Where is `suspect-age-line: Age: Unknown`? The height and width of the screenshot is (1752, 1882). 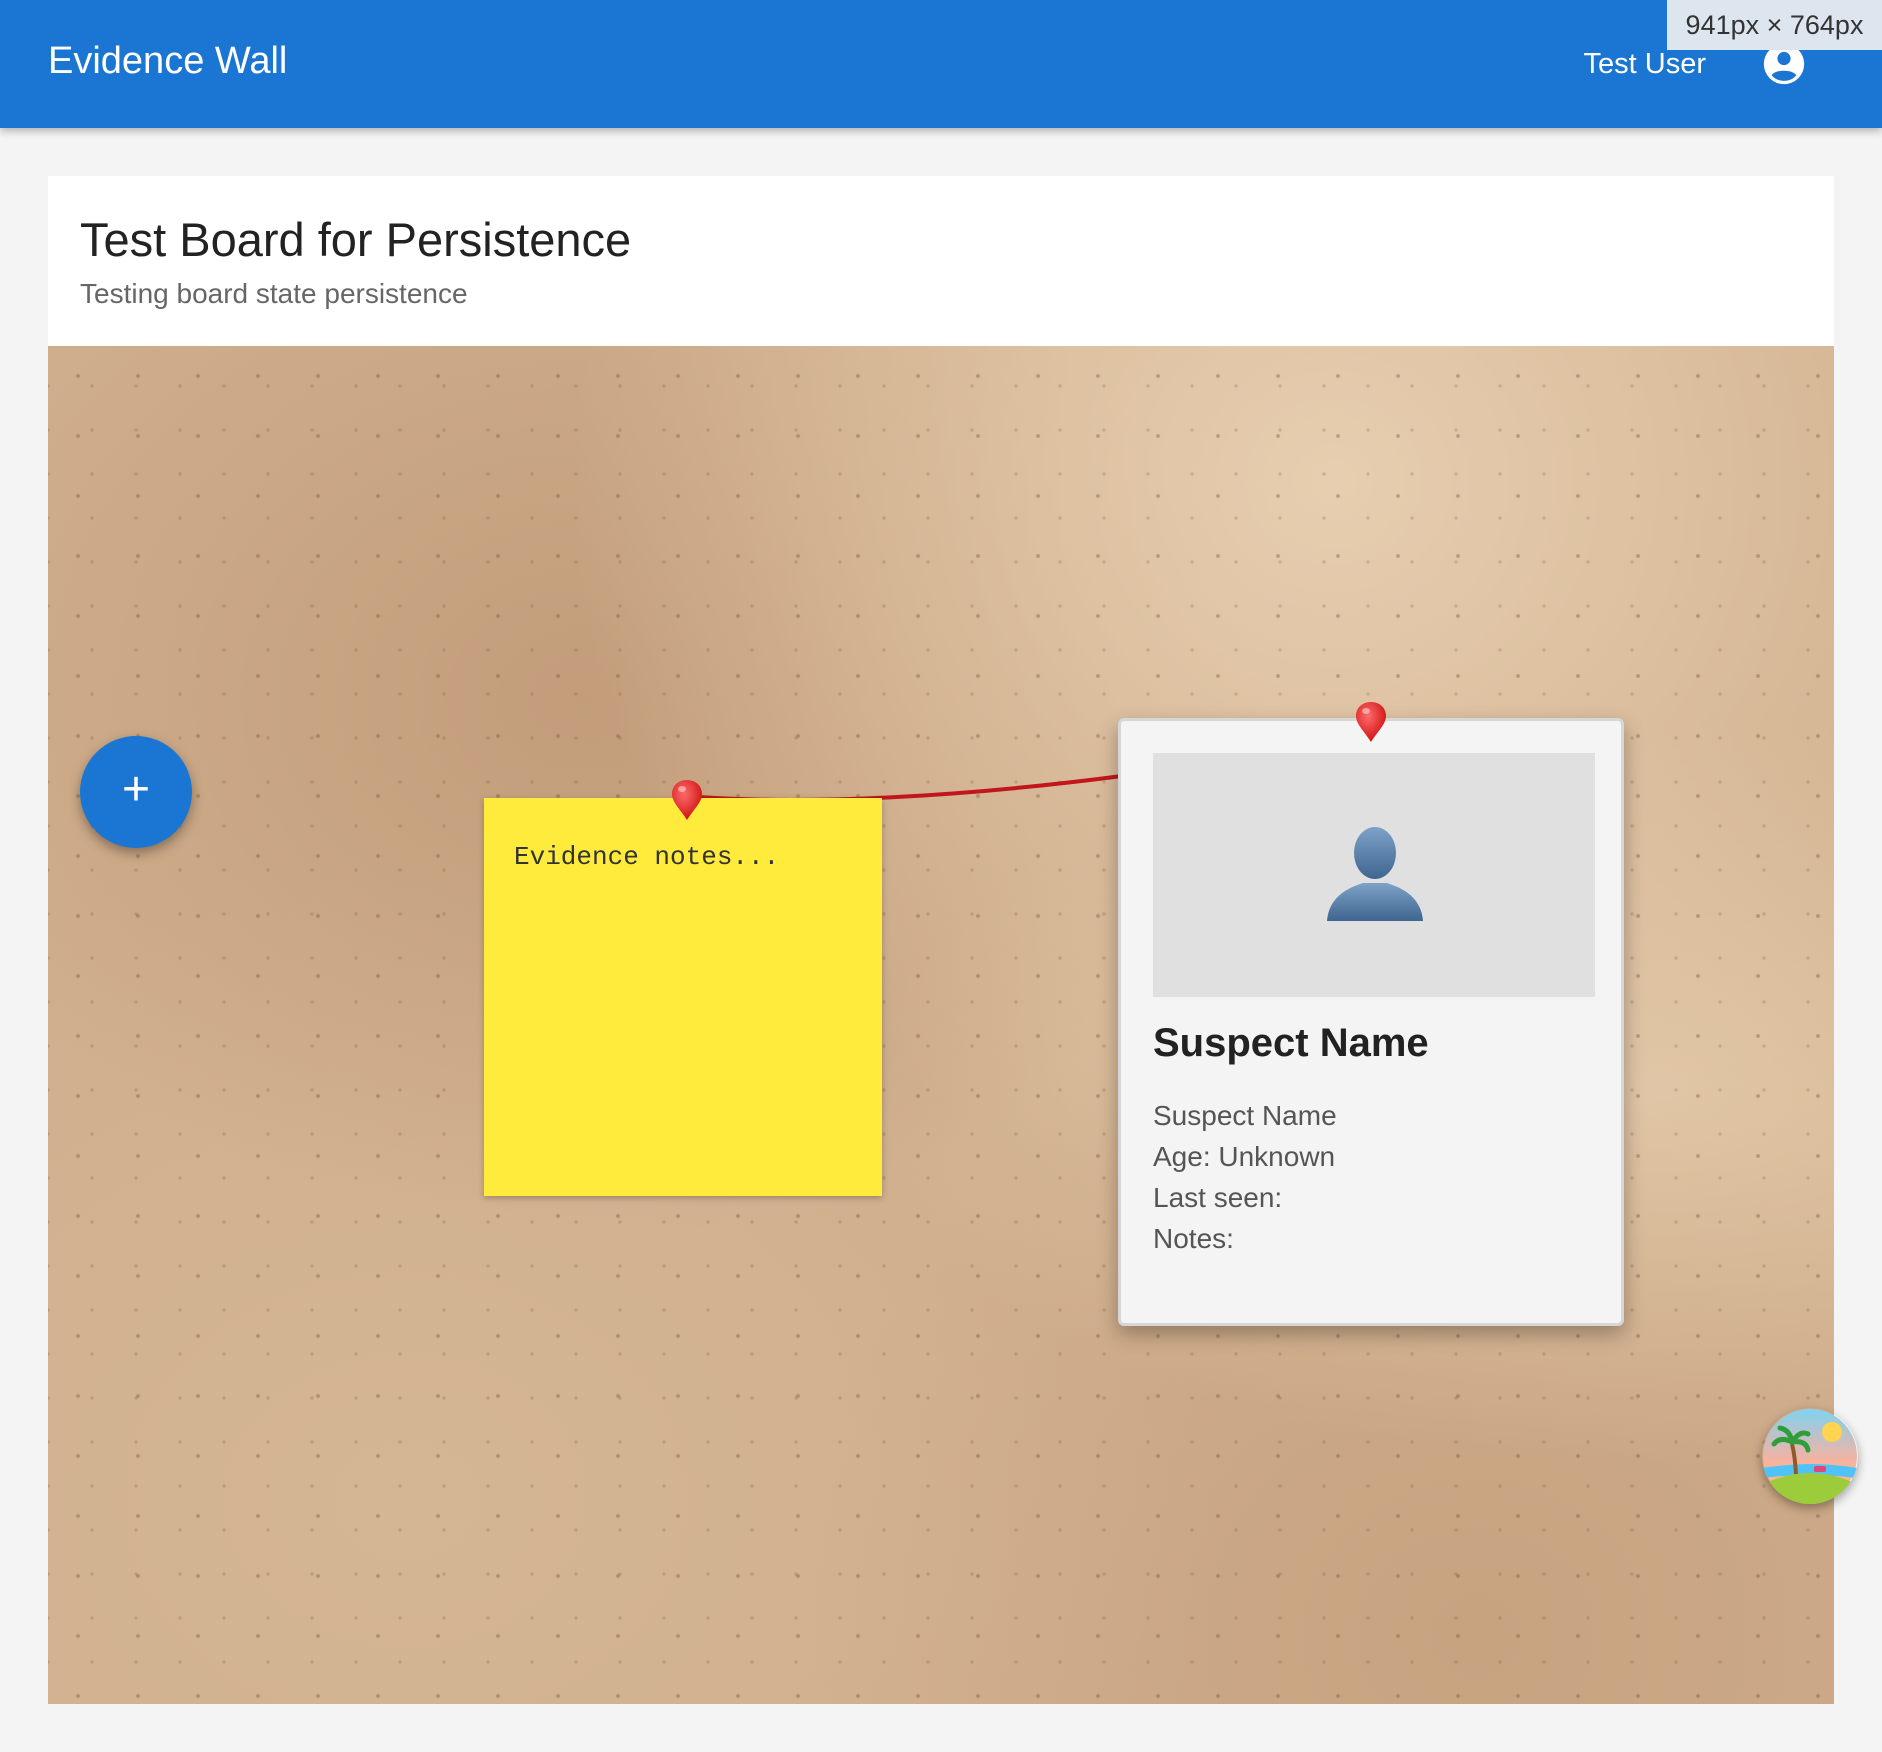
suspect-age-line: Age: Unknown is located at coordinates (1244, 1156).